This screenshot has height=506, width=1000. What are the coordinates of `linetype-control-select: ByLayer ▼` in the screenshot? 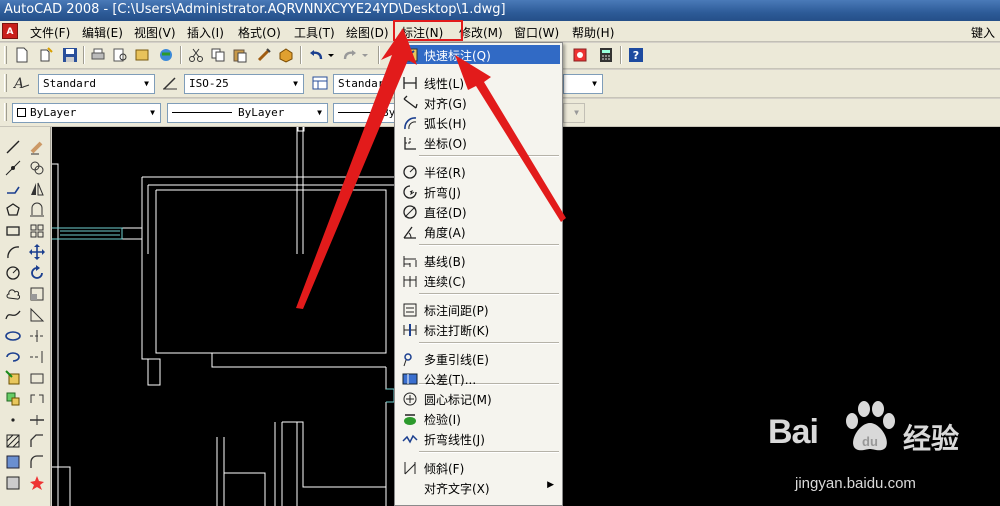 It's located at (247, 113).